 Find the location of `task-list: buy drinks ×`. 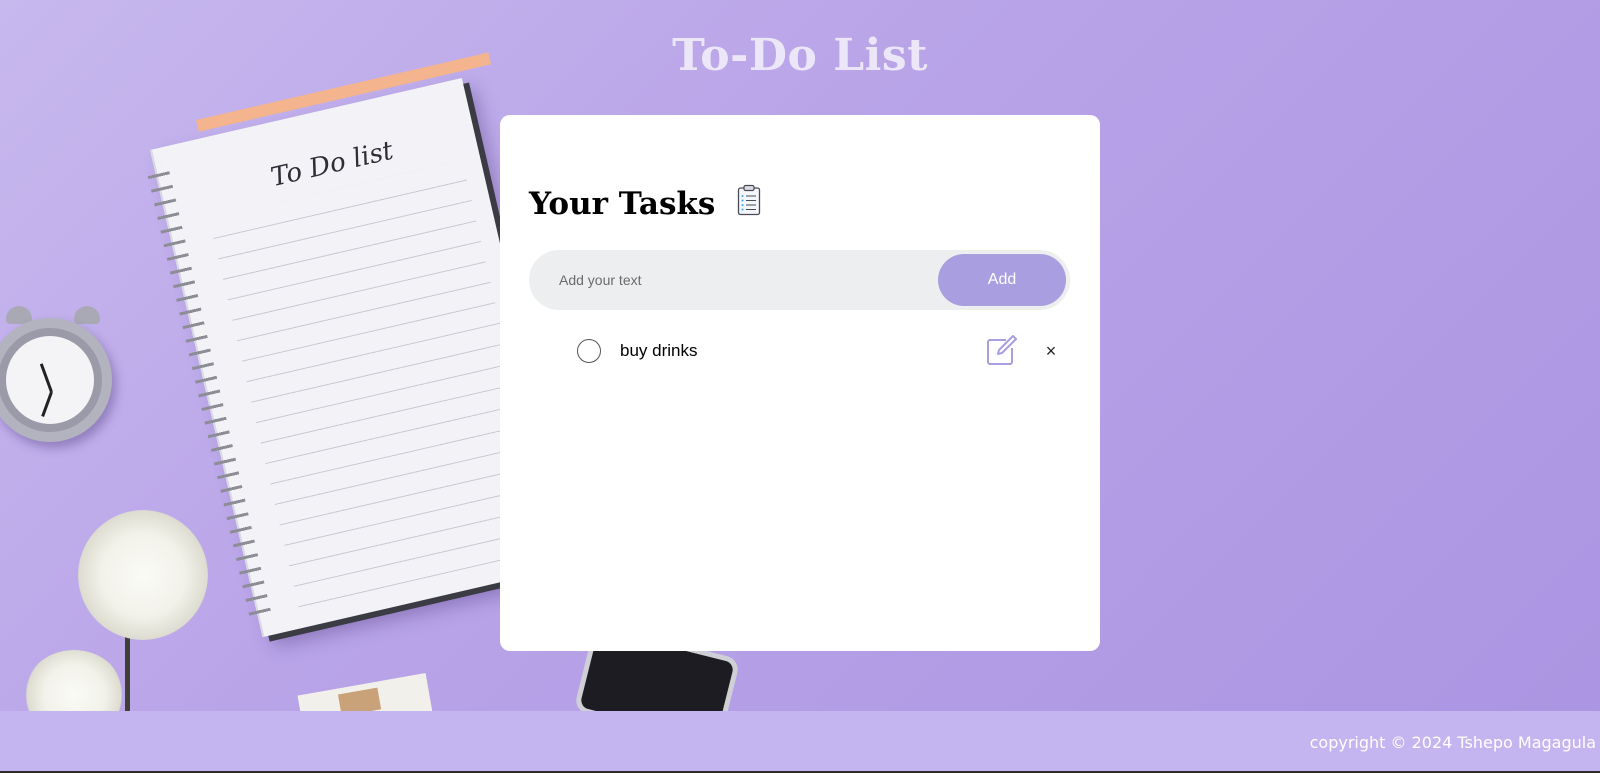

task-list: buy drinks × is located at coordinates (800, 352).